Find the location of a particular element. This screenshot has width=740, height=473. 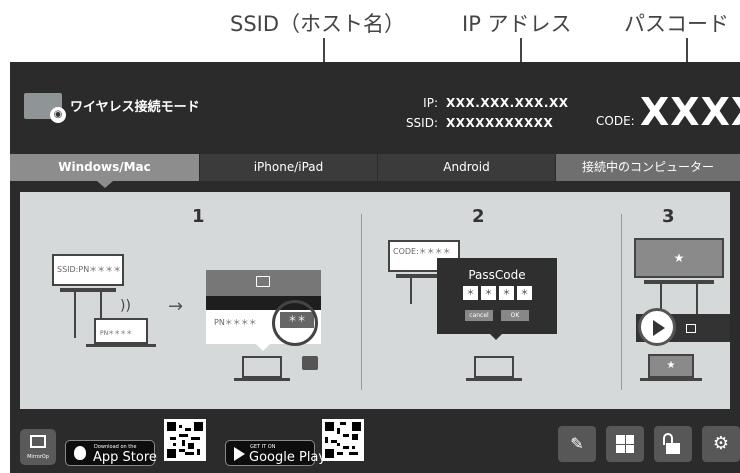

highlight-circle is located at coordinates (295, 323).